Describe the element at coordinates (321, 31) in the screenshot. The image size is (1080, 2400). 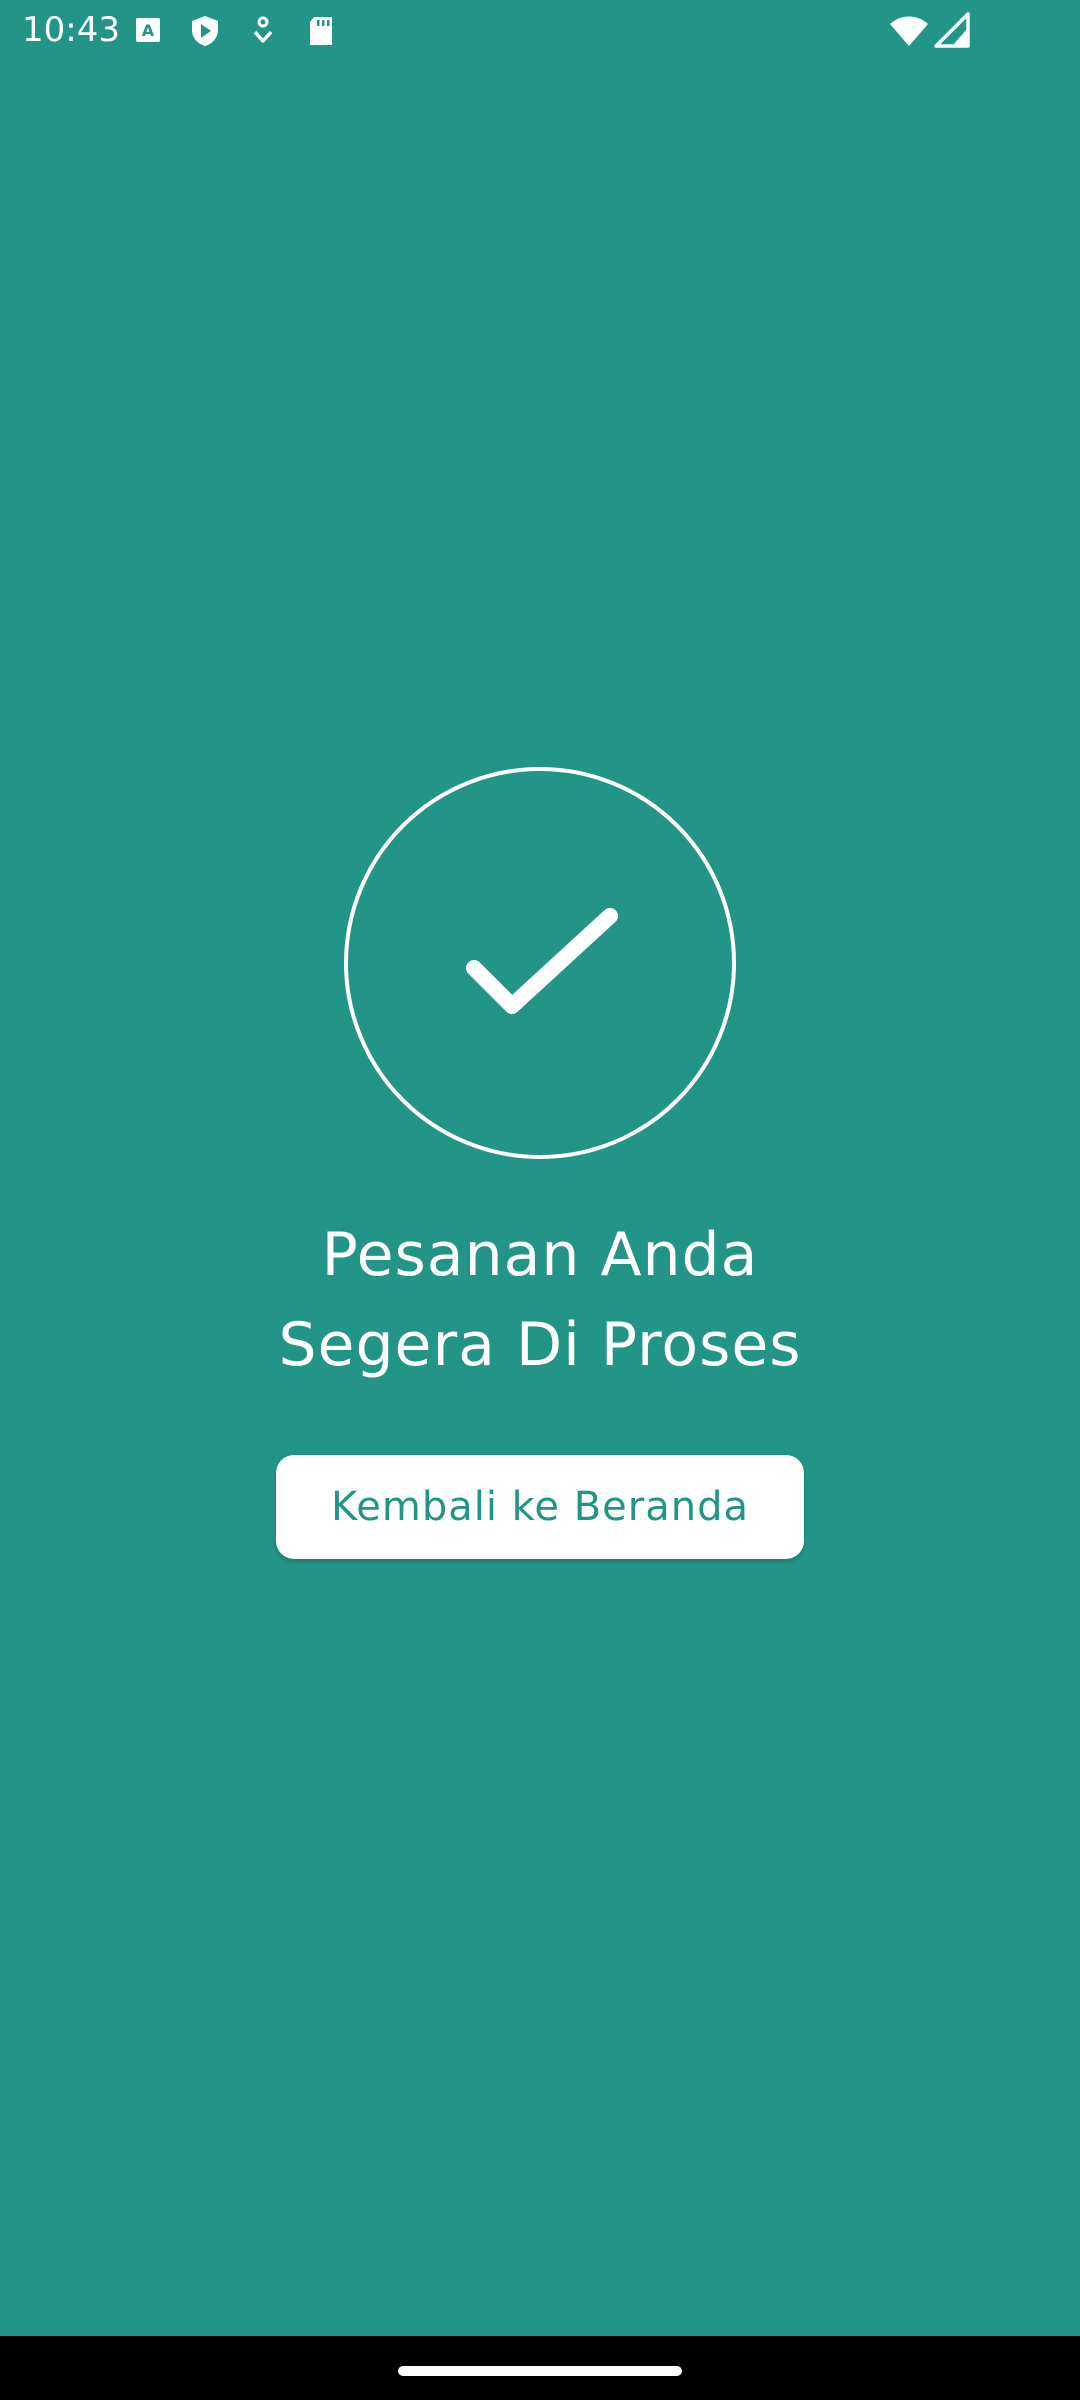
I see `sd-card-icon` at that location.